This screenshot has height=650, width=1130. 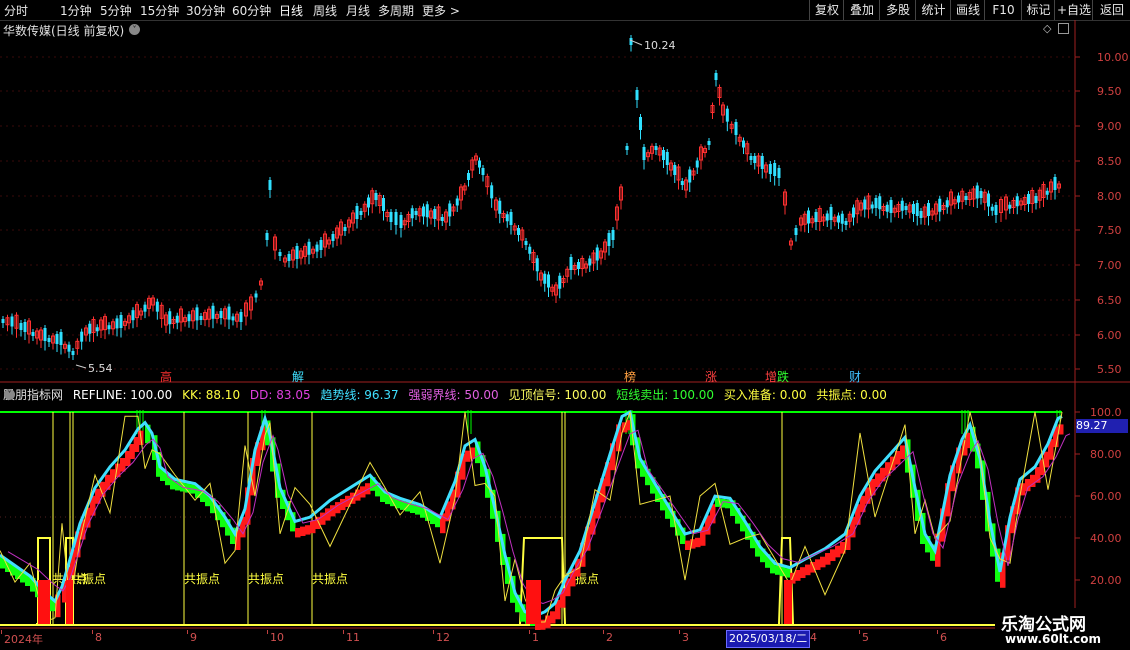 I want to click on date-label-5: 12, so click(x=443, y=637).